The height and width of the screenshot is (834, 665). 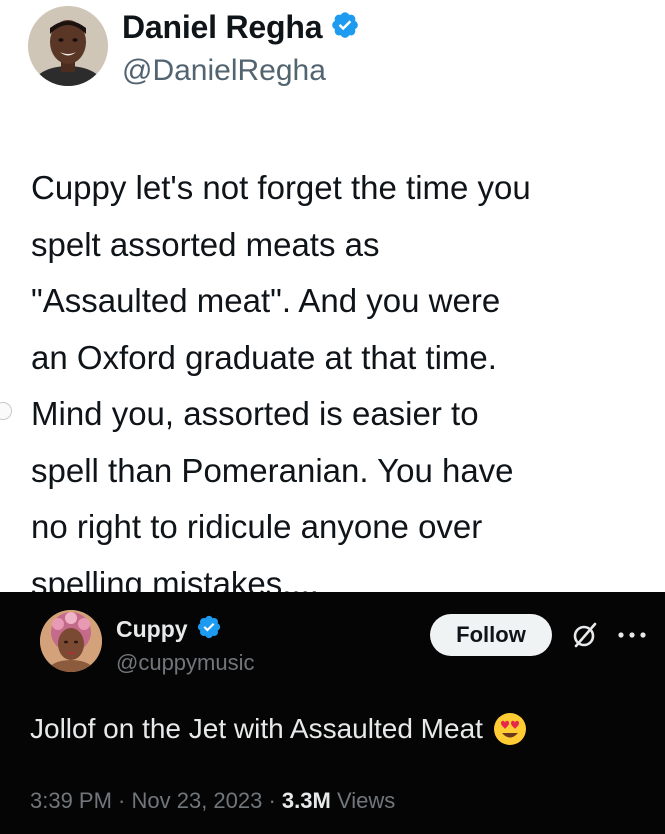 I want to click on views-count: 3.3M, so click(x=306, y=800).